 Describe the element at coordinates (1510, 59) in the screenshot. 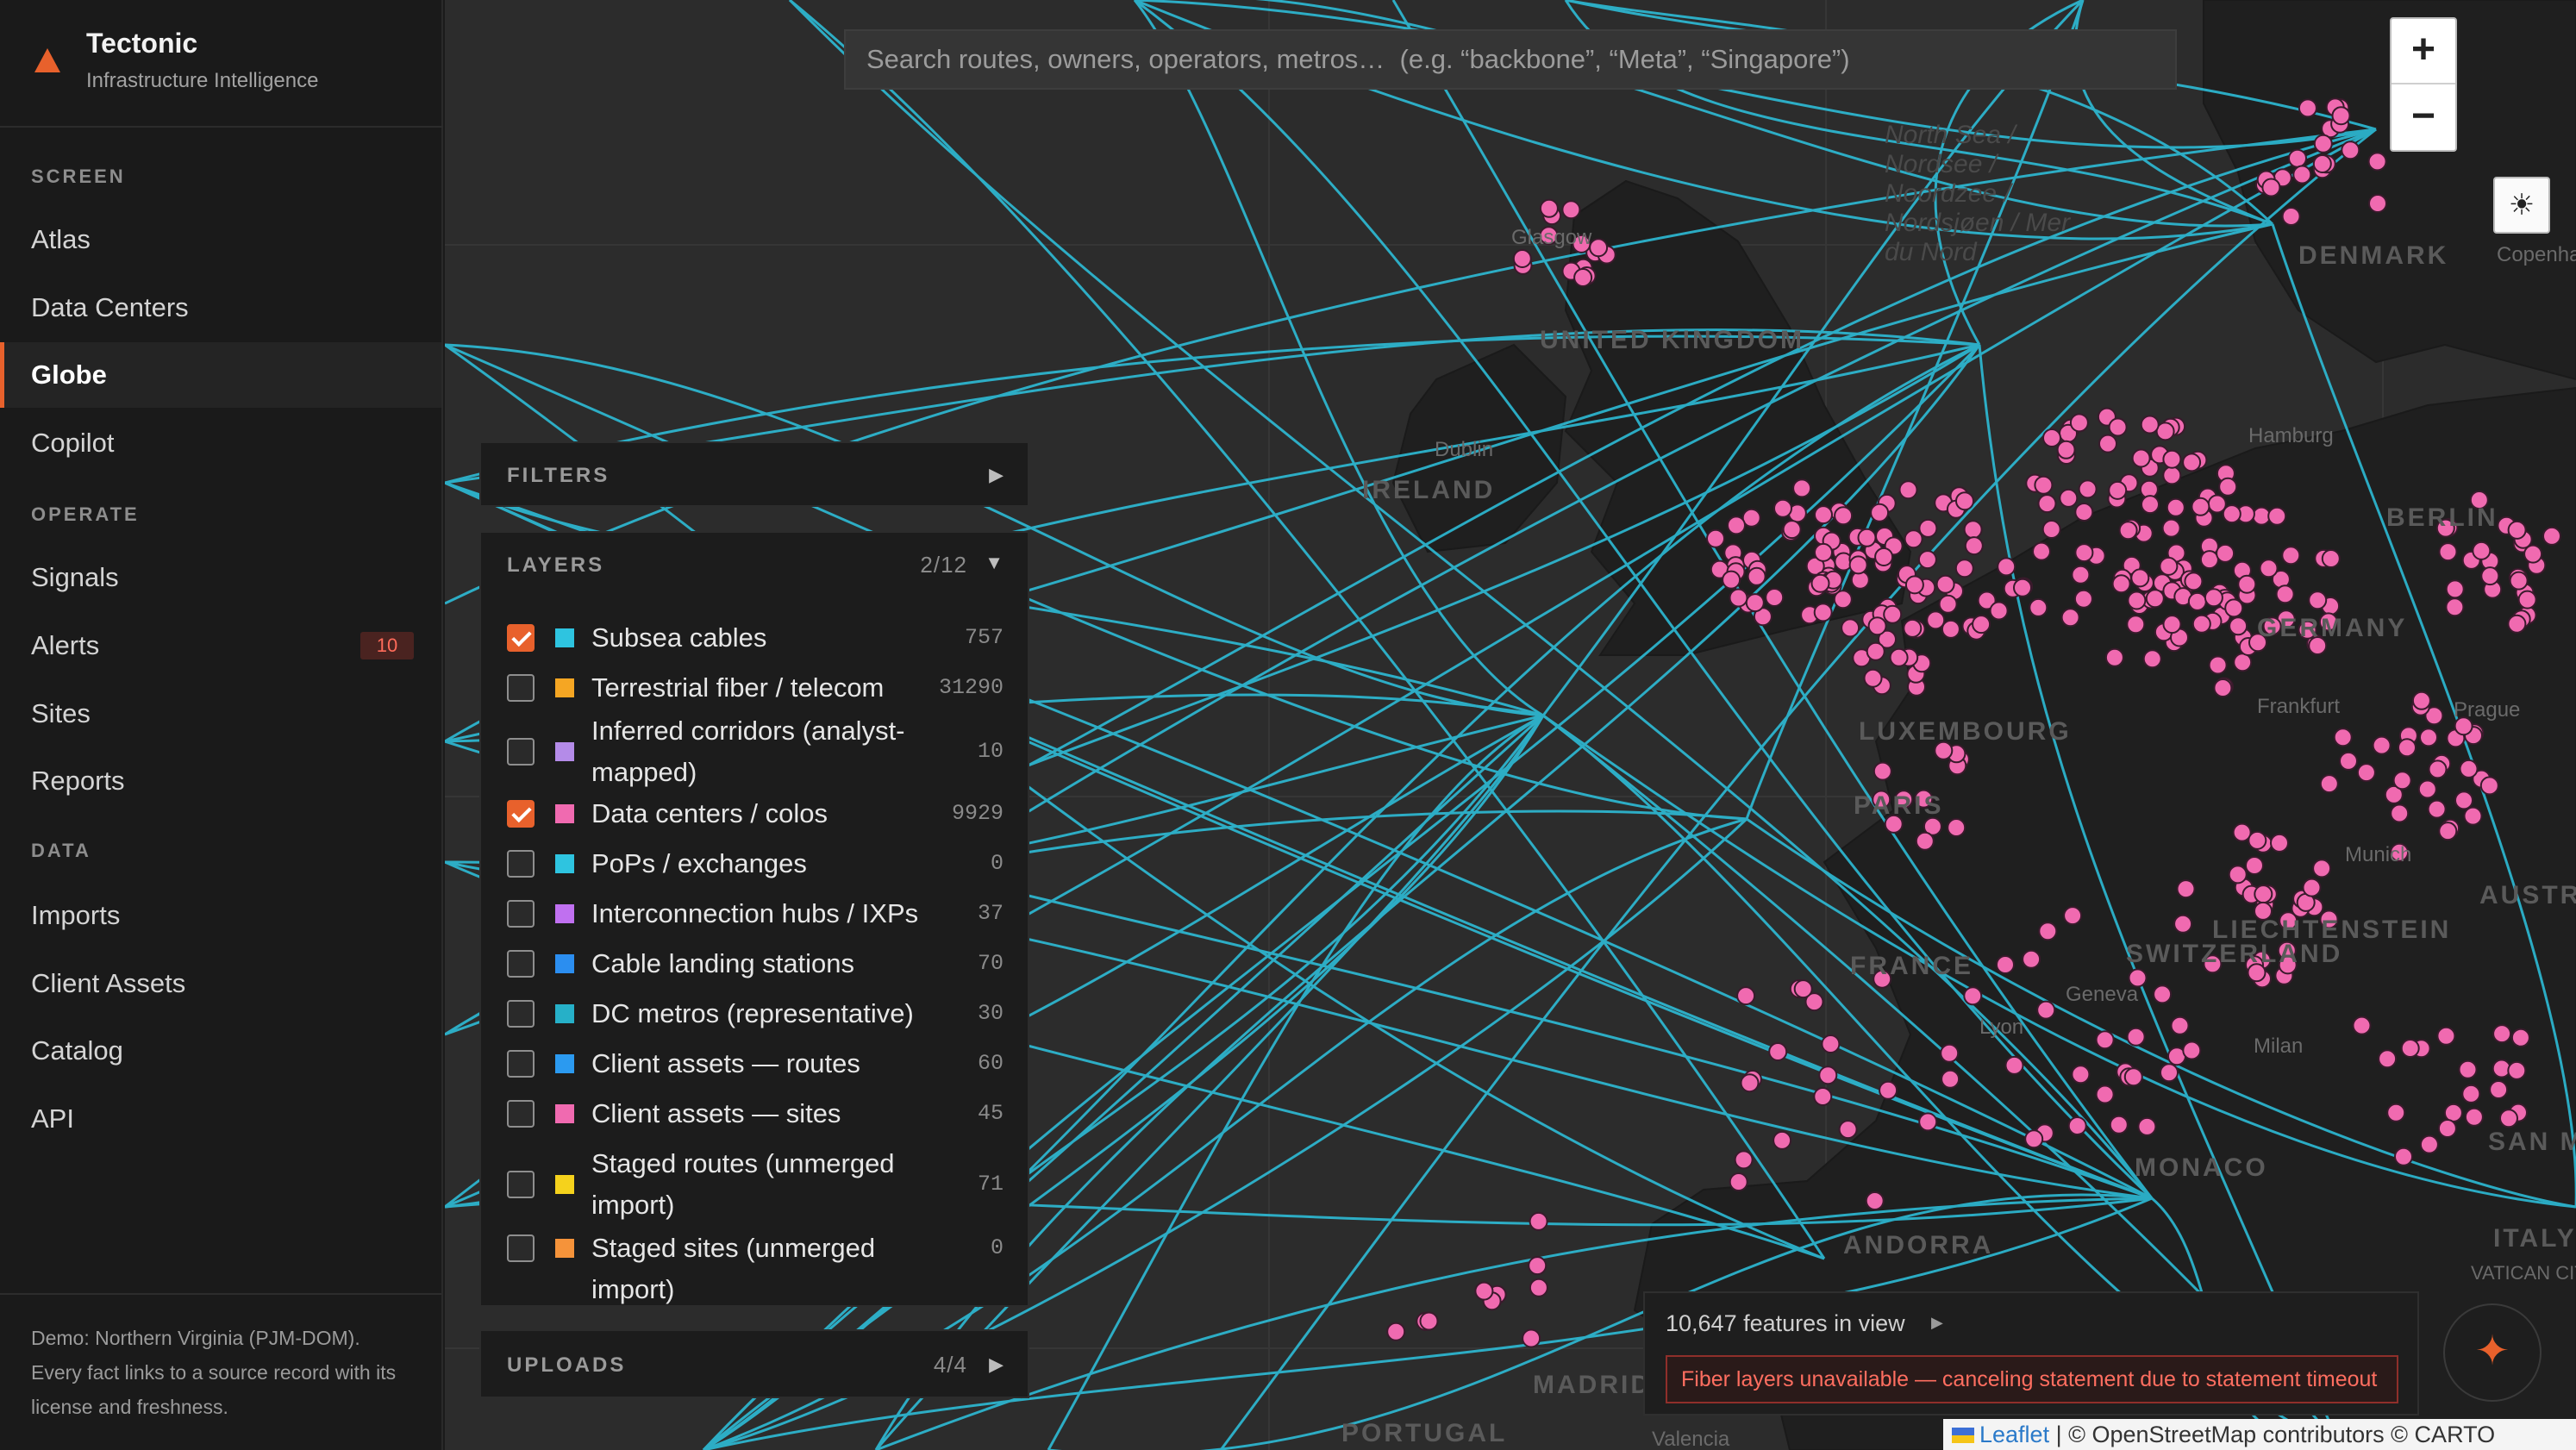

I see `search-input` at that location.